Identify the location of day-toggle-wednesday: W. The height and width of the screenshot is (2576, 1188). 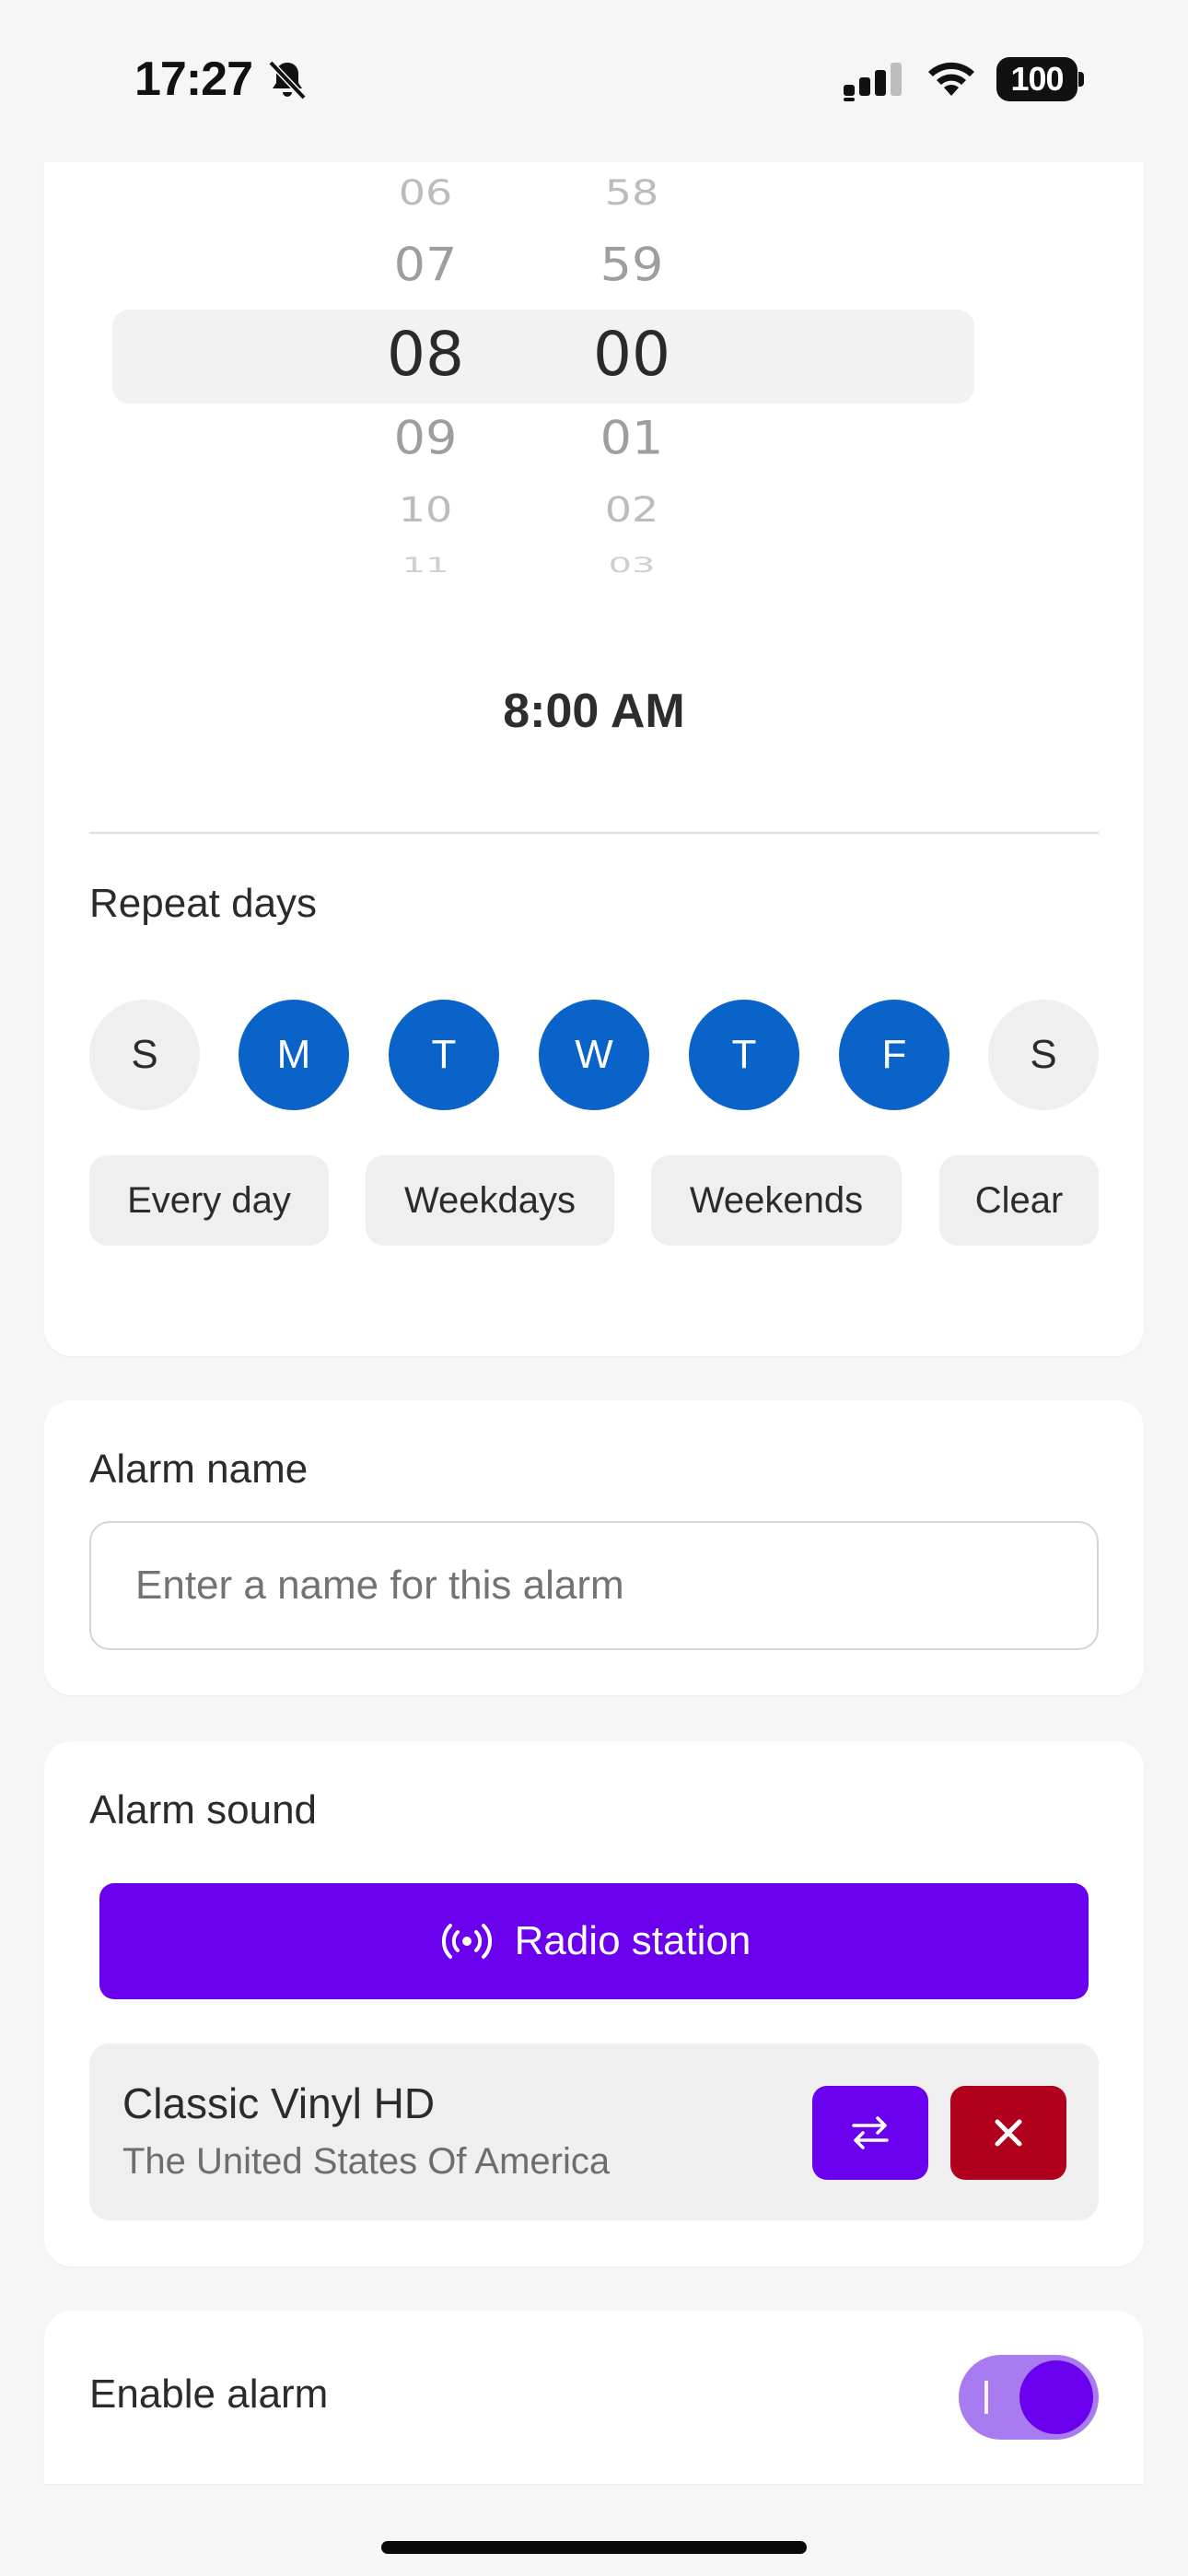
(594, 1055).